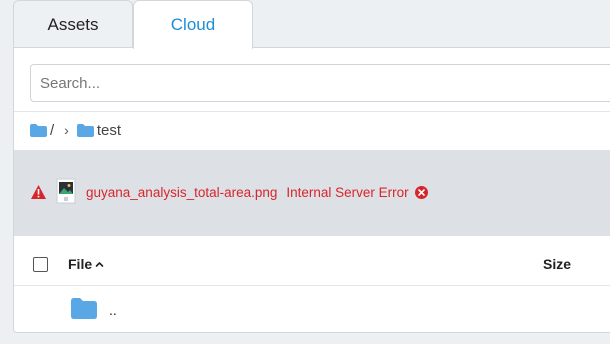  I want to click on table-row: .., so click(312, 310).